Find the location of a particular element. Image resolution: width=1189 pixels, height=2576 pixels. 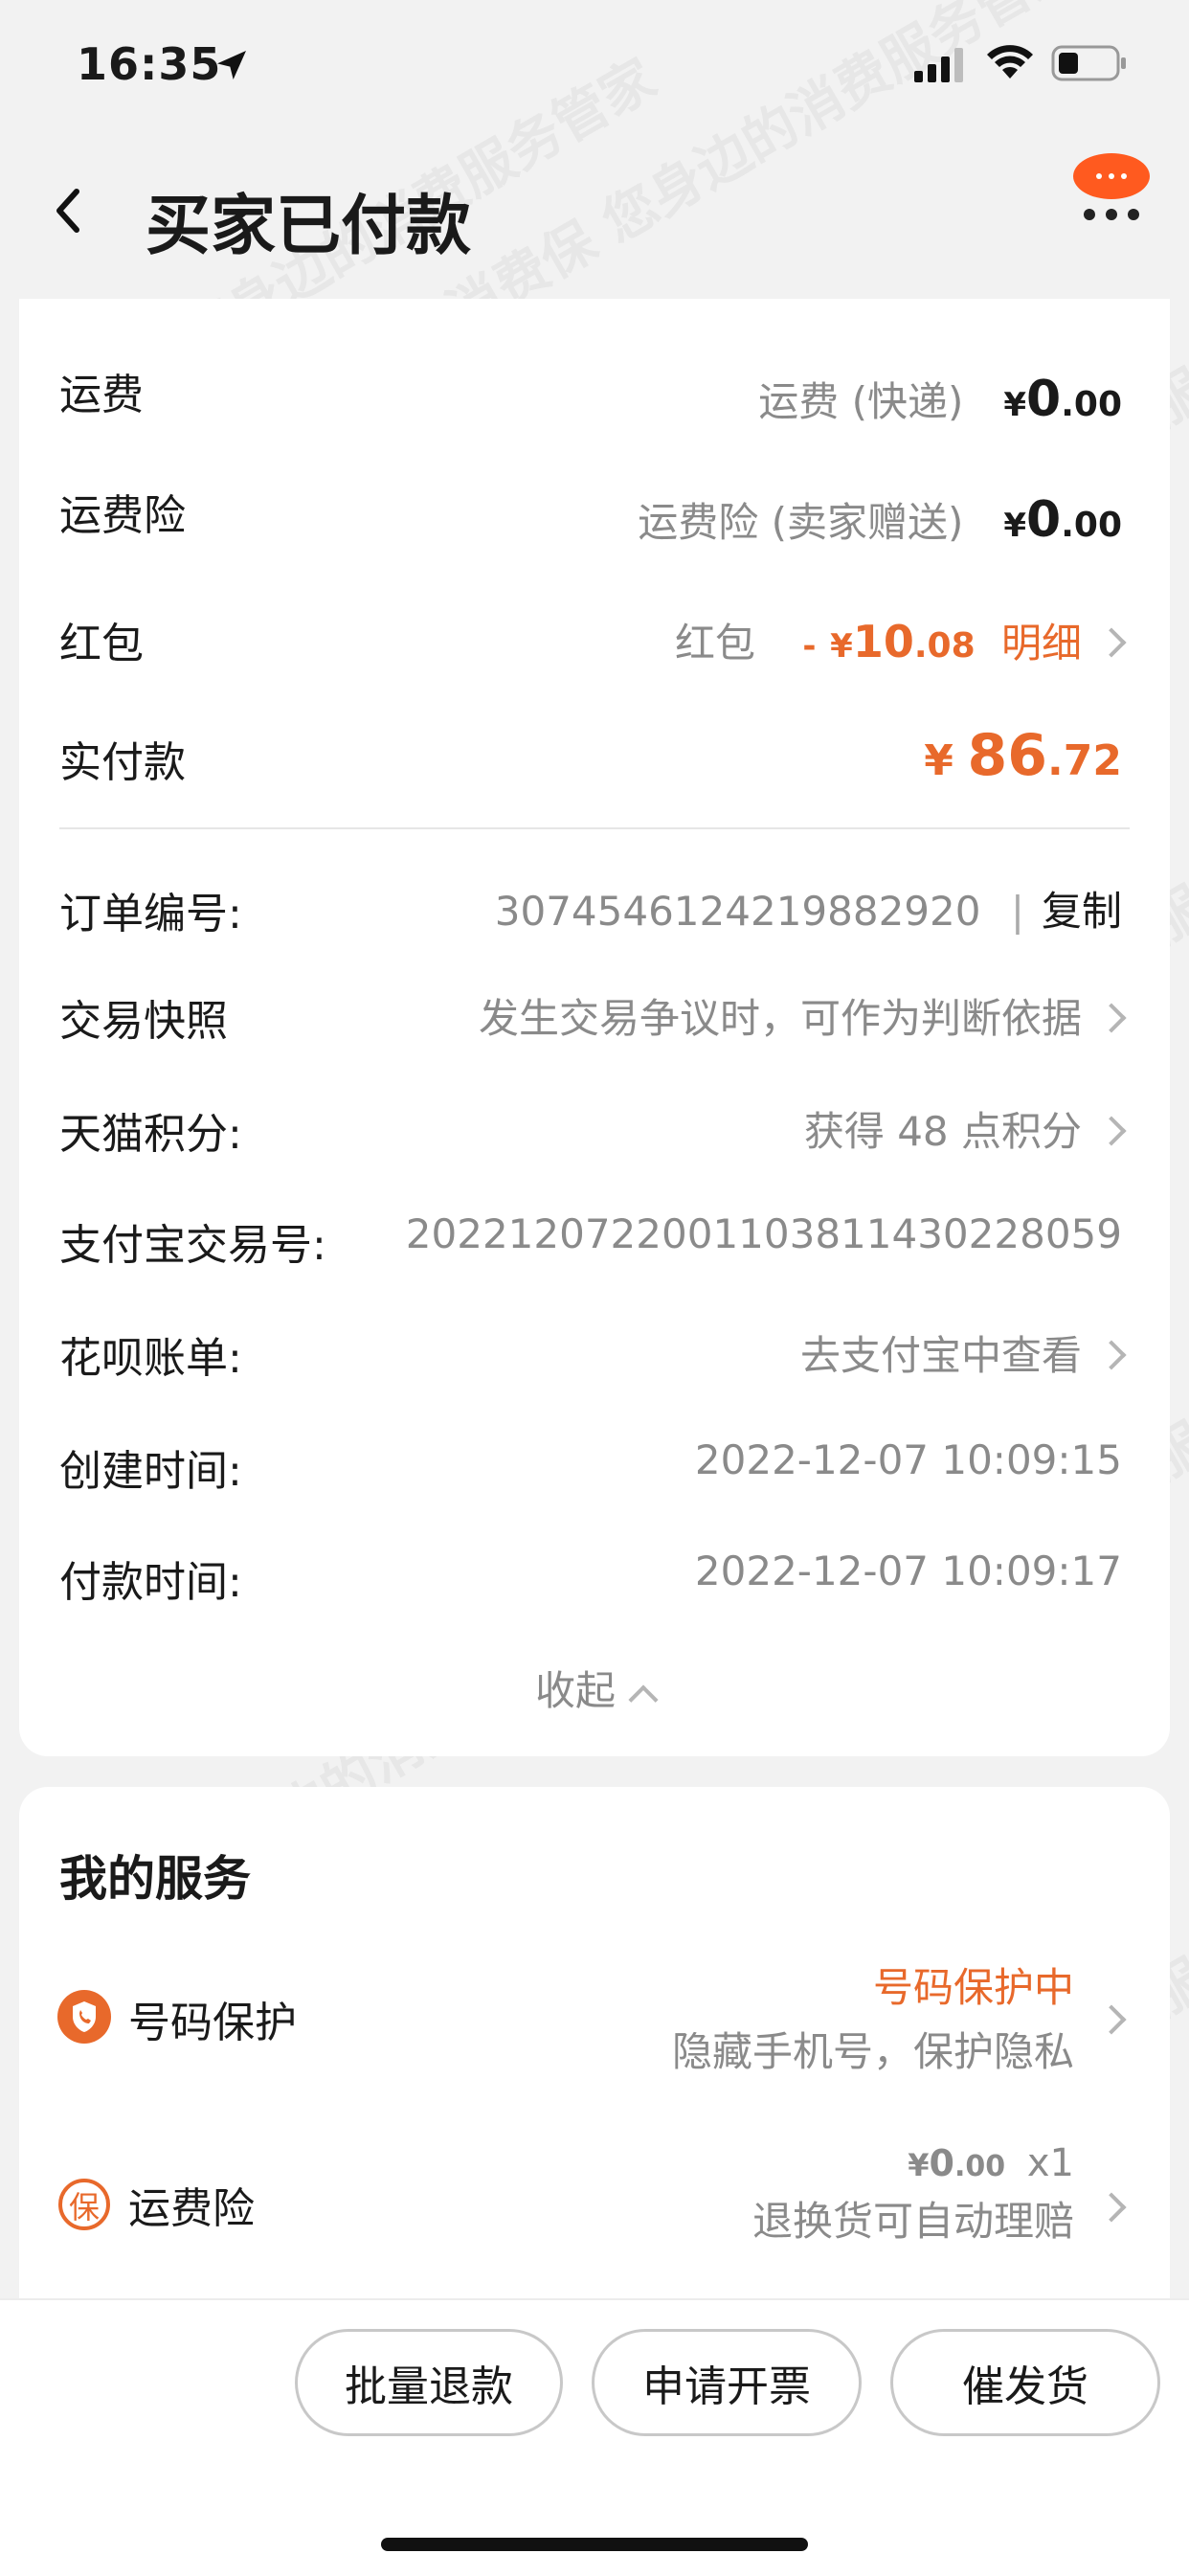

insurance-badge-char: 保 is located at coordinates (85, 2207).